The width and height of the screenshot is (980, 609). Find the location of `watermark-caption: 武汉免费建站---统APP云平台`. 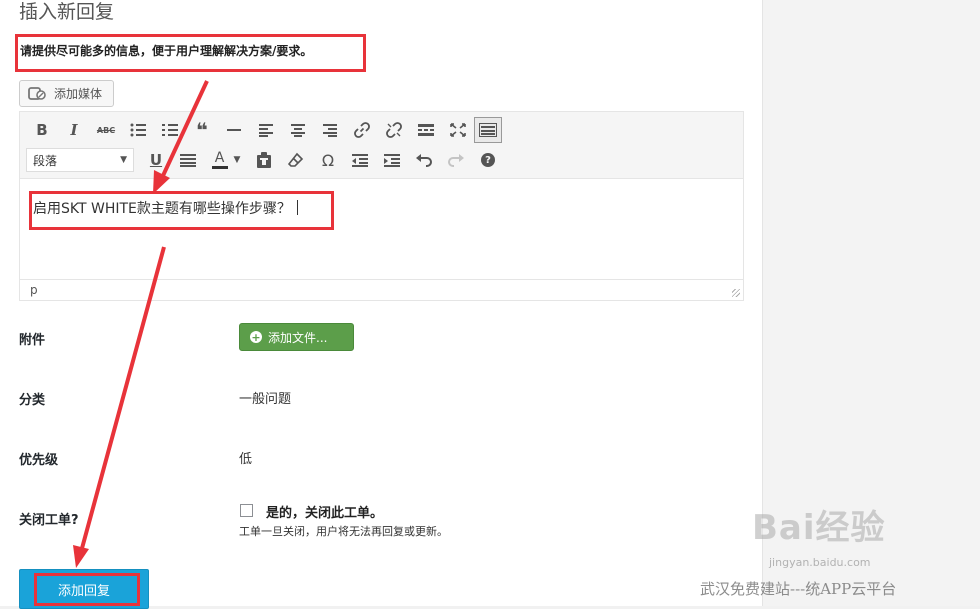

watermark-caption: 武汉免费建站---统APP云平台 is located at coordinates (798, 589).